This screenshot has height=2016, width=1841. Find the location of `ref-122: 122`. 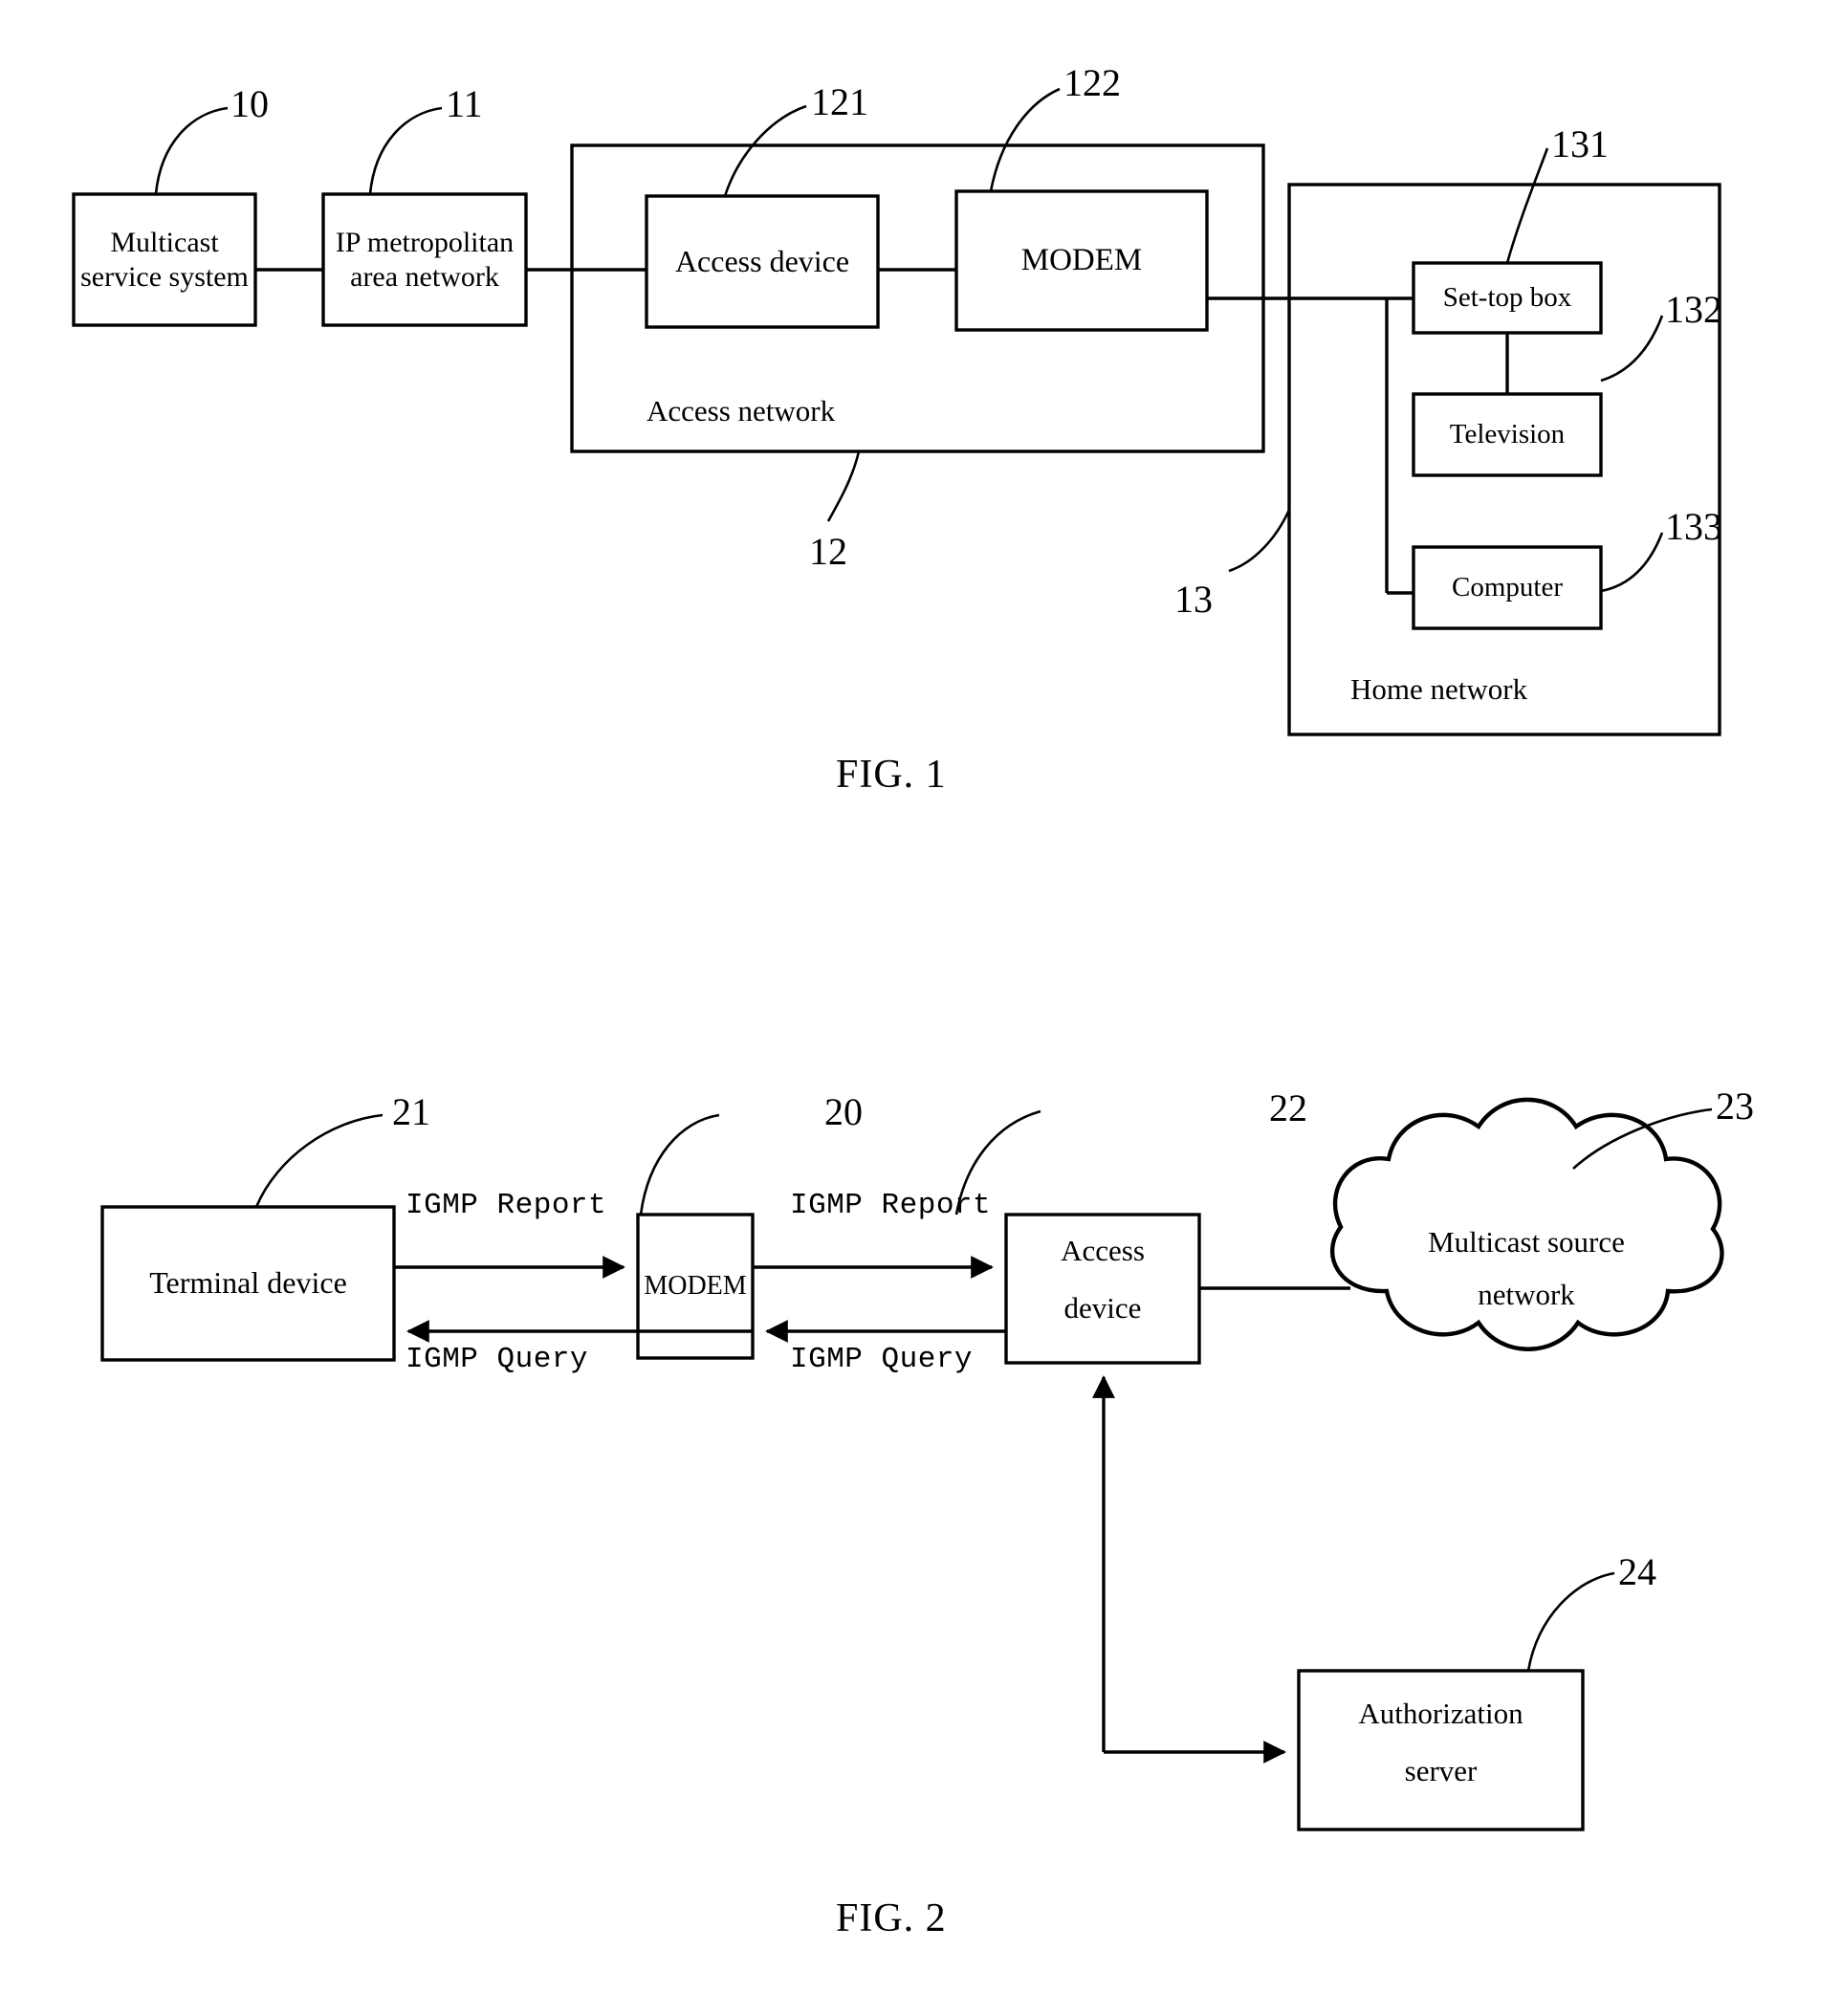

ref-122: 122 is located at coordinates (1092, 82).